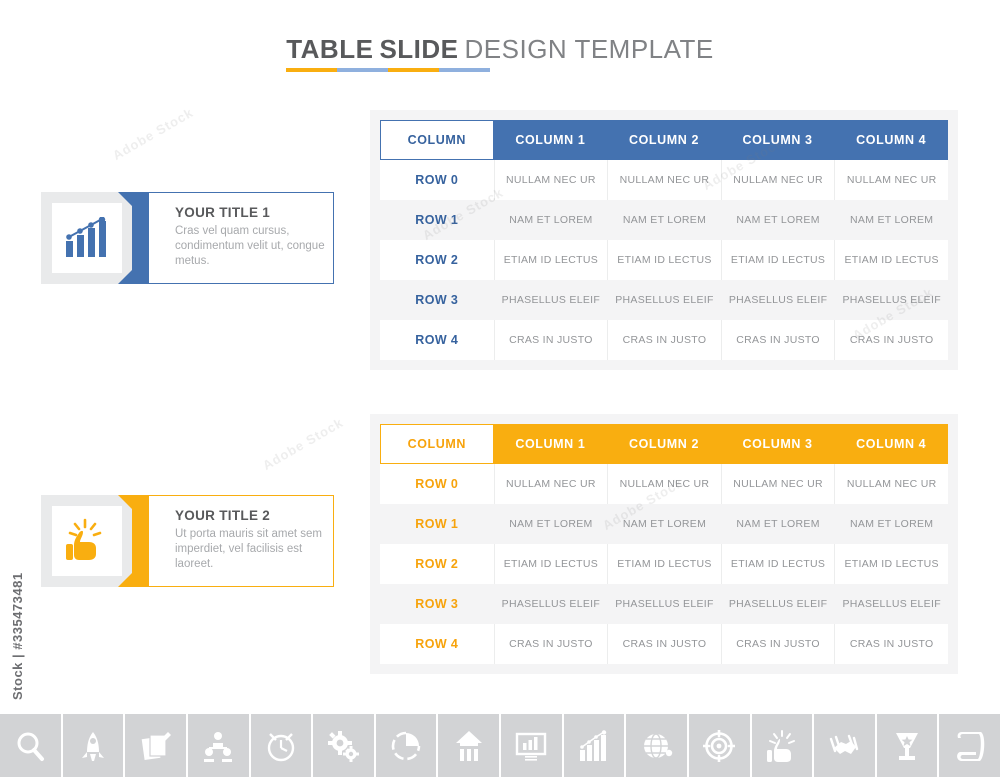  Describe the element at coordinates (437, 564) in the screenshot. I see `table-row-label: ROW 2` at that location.